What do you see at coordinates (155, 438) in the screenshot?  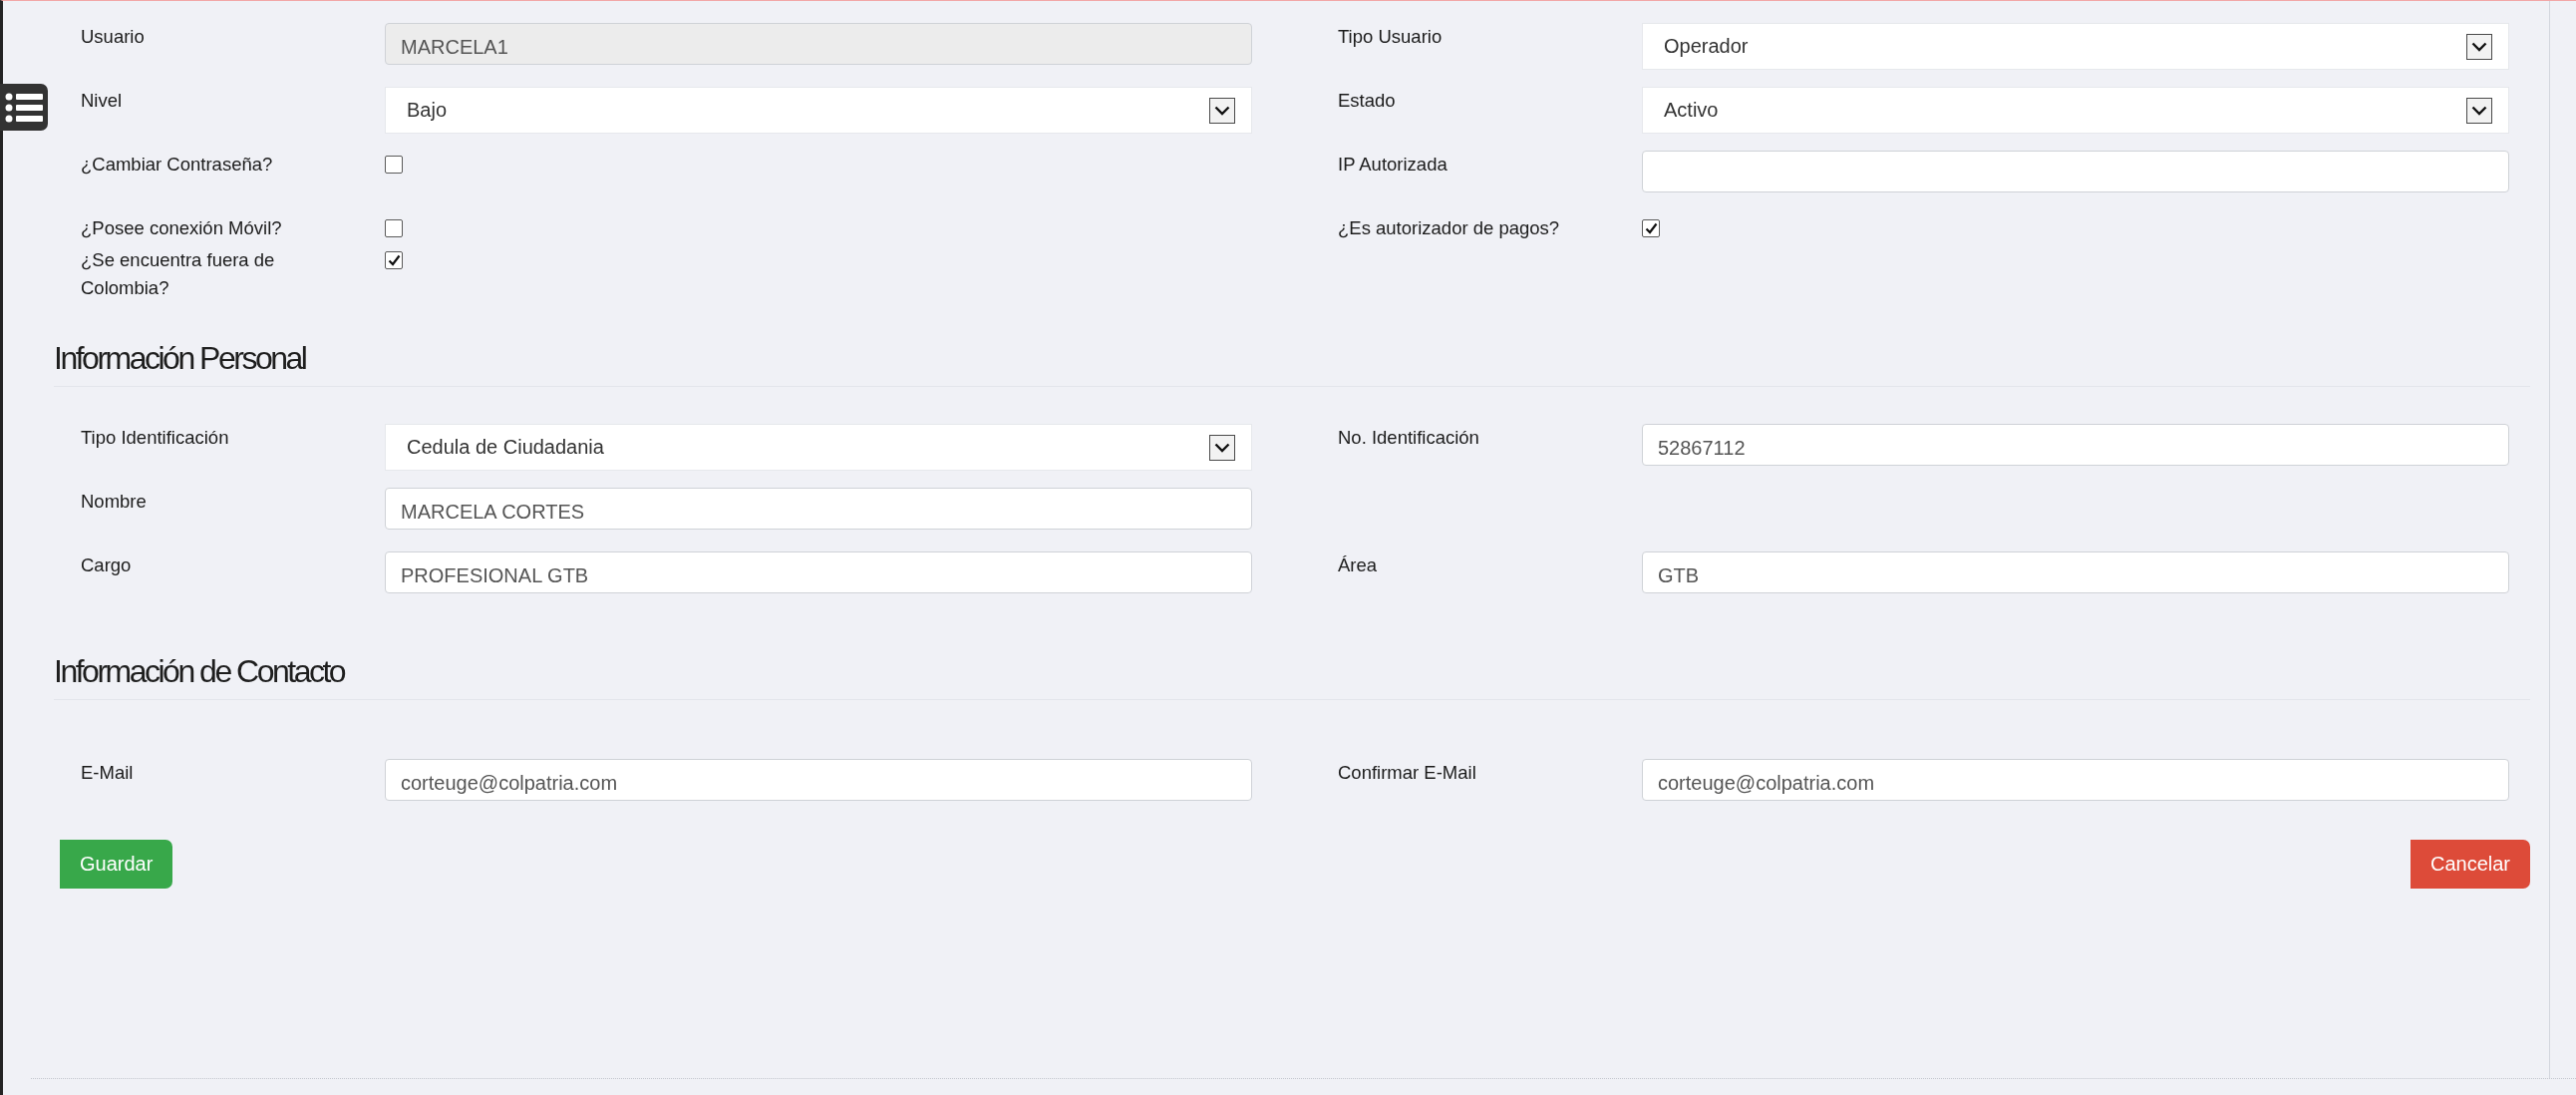 I see `field-label: Tipo Identificación` at bounding box center [155, 438].